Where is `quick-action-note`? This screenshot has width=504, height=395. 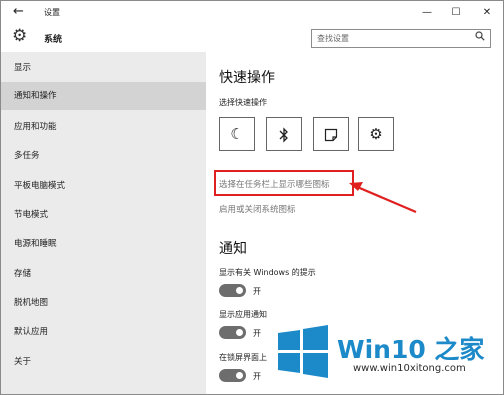 quick-action-note is located at coordinates (331, 134).